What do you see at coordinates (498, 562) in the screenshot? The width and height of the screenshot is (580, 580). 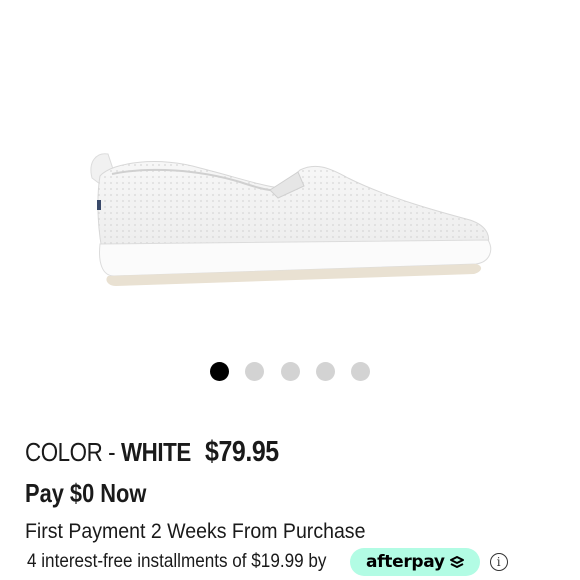 I see `info-icon: i` at bounding box center [498, 562].